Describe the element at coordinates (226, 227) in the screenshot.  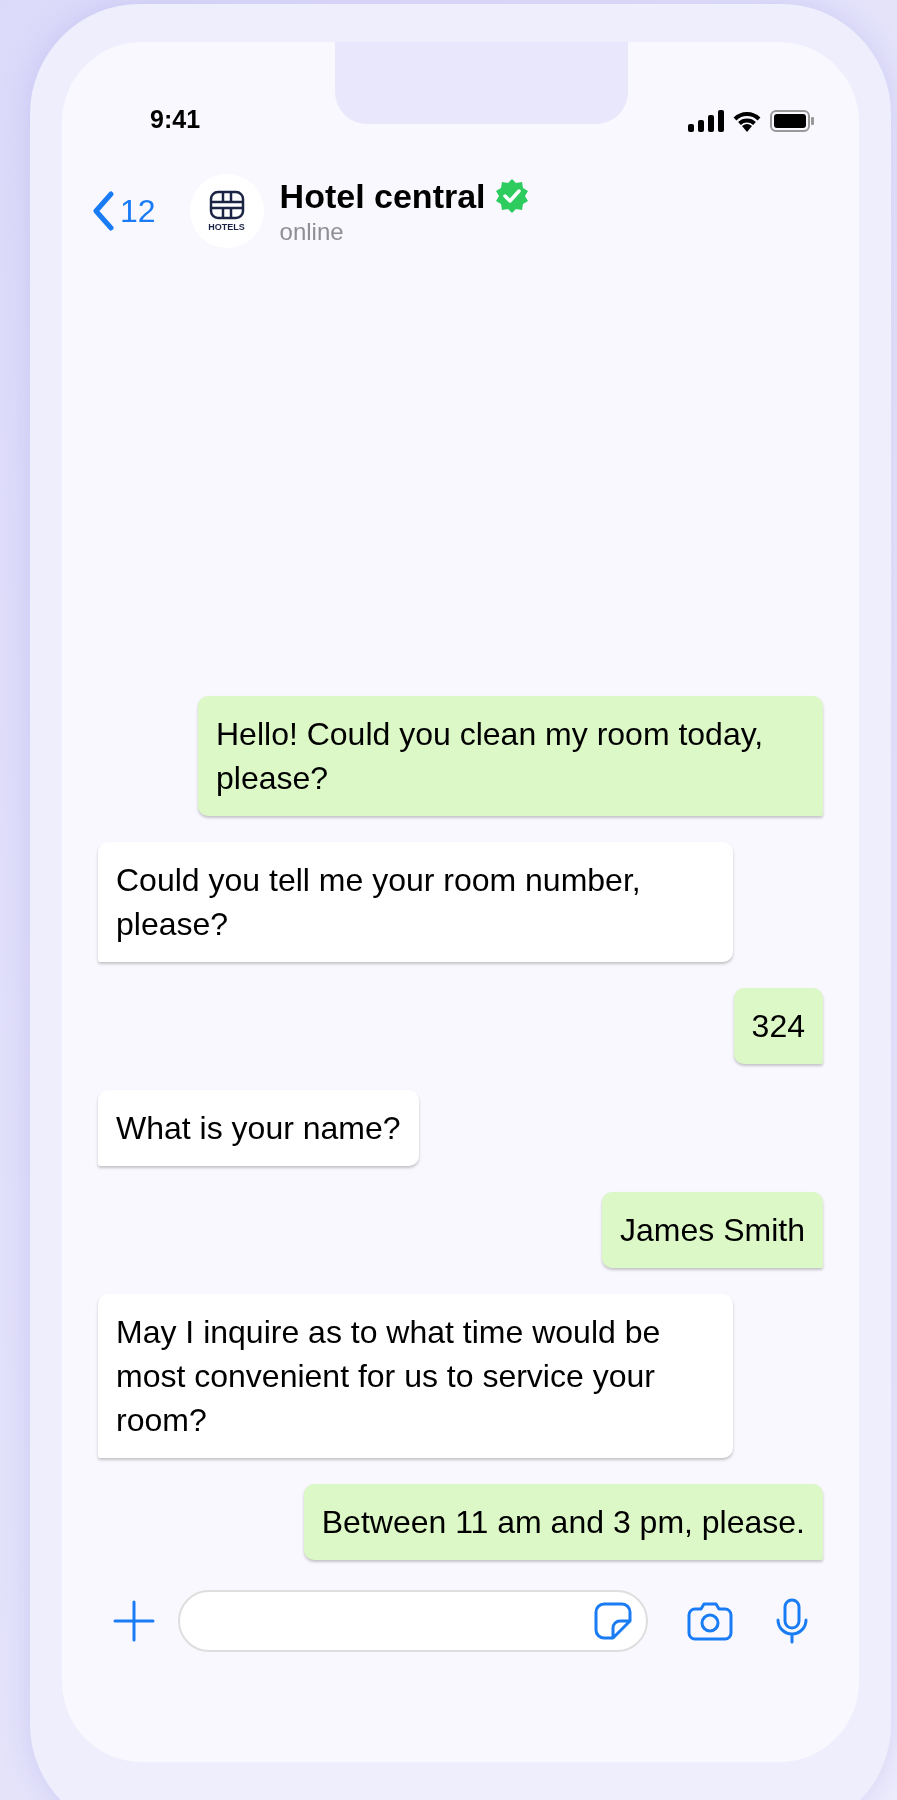
I see `logo-text: HOTELS` at that location.